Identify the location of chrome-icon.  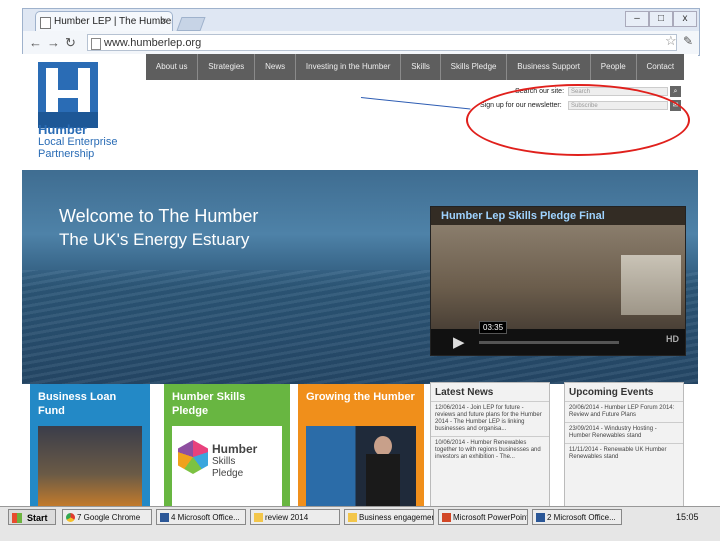
(70, 517).